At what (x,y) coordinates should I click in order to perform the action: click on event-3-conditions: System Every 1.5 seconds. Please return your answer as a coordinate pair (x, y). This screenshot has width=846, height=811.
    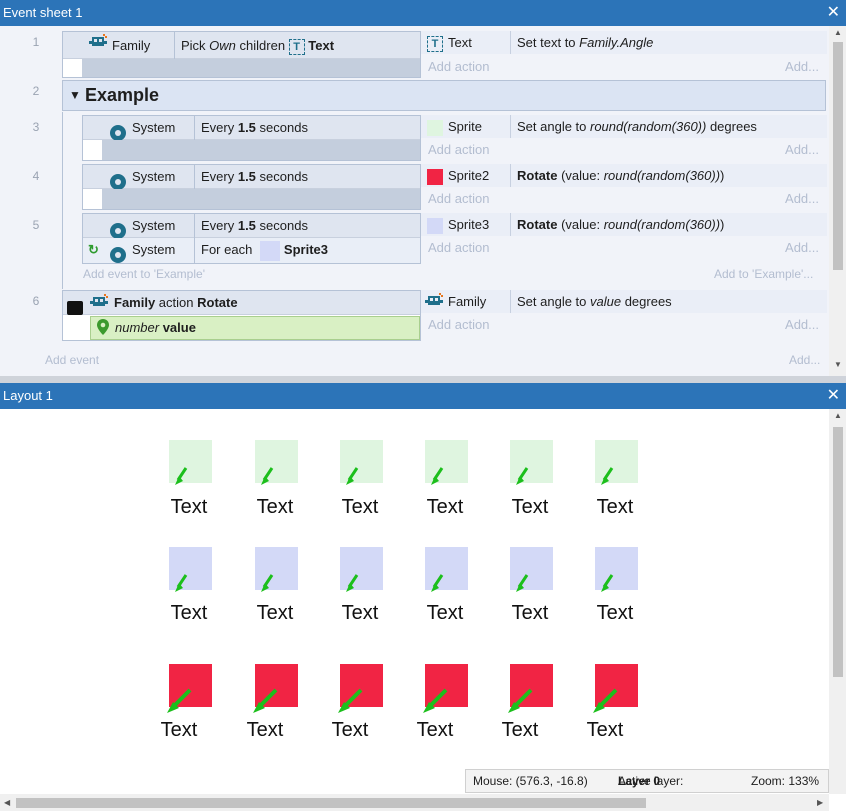
    Looking at the image, I should click on (251, 138).